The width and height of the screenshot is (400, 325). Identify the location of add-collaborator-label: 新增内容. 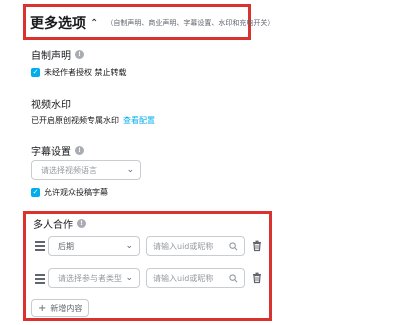
(66, 308).